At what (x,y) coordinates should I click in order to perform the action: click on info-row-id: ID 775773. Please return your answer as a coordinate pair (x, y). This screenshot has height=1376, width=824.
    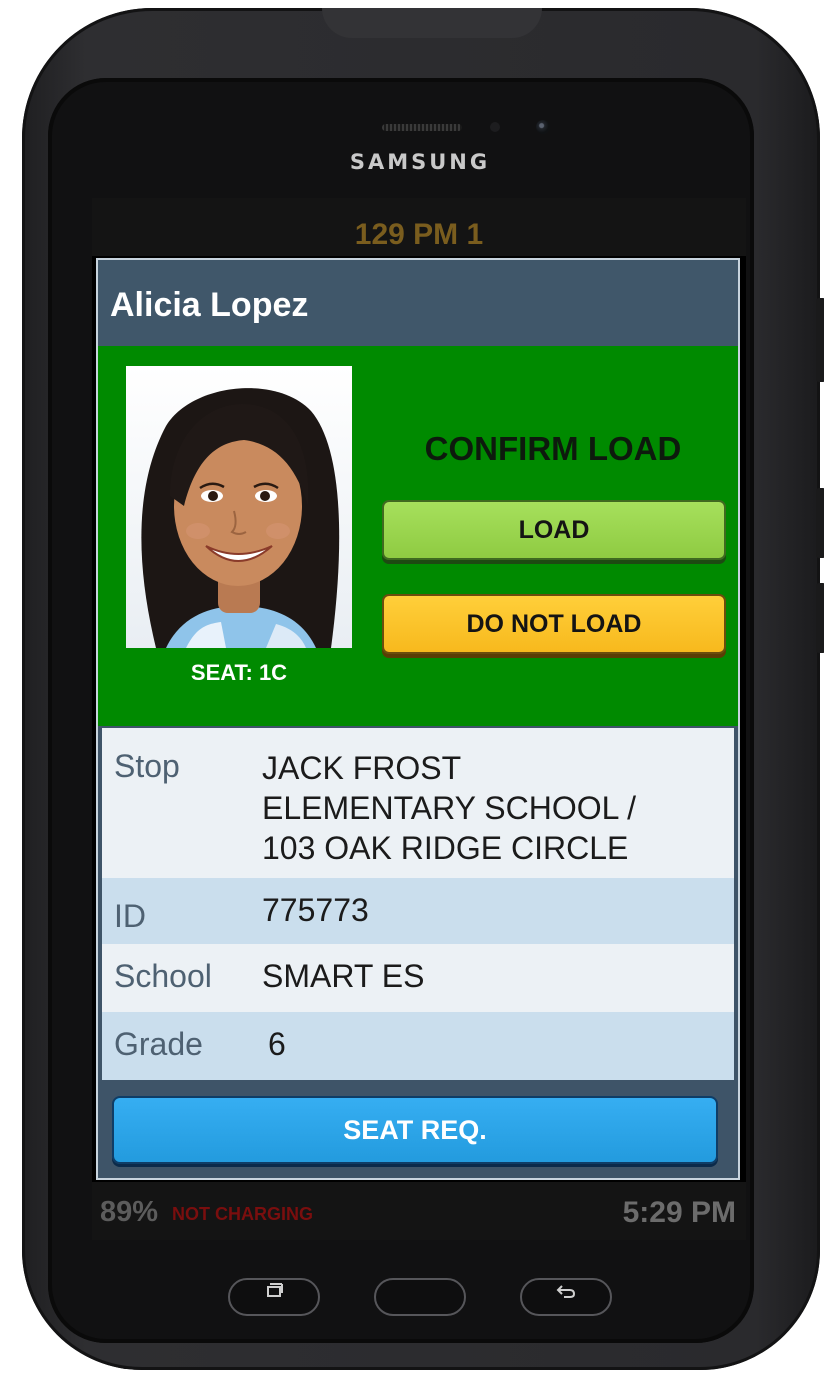
    Looking at the image, I should click on (418, 911).